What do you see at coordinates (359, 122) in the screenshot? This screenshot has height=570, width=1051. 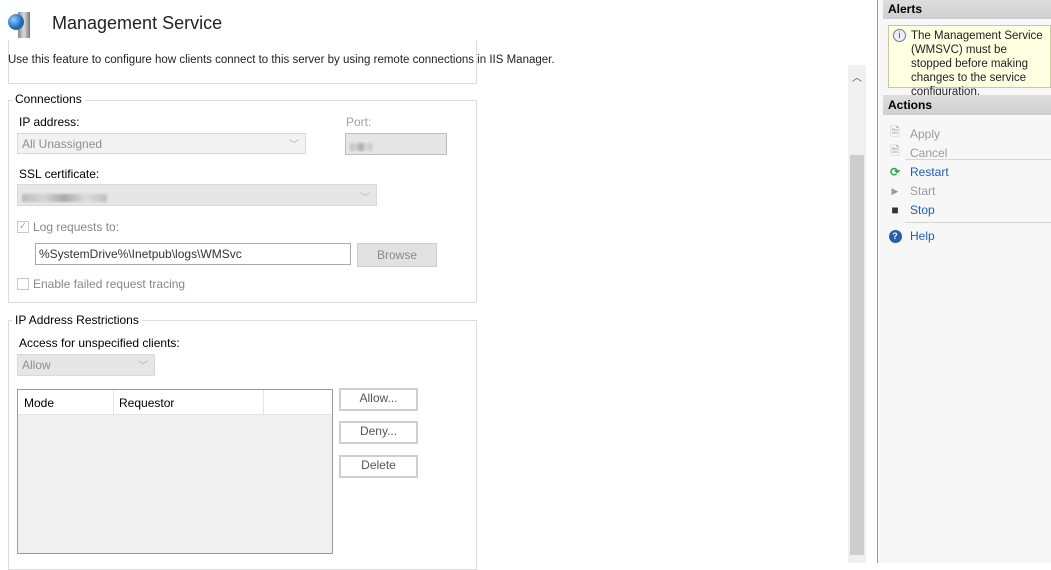 I see `port-label: Port:` at bounding box center [359, 122].